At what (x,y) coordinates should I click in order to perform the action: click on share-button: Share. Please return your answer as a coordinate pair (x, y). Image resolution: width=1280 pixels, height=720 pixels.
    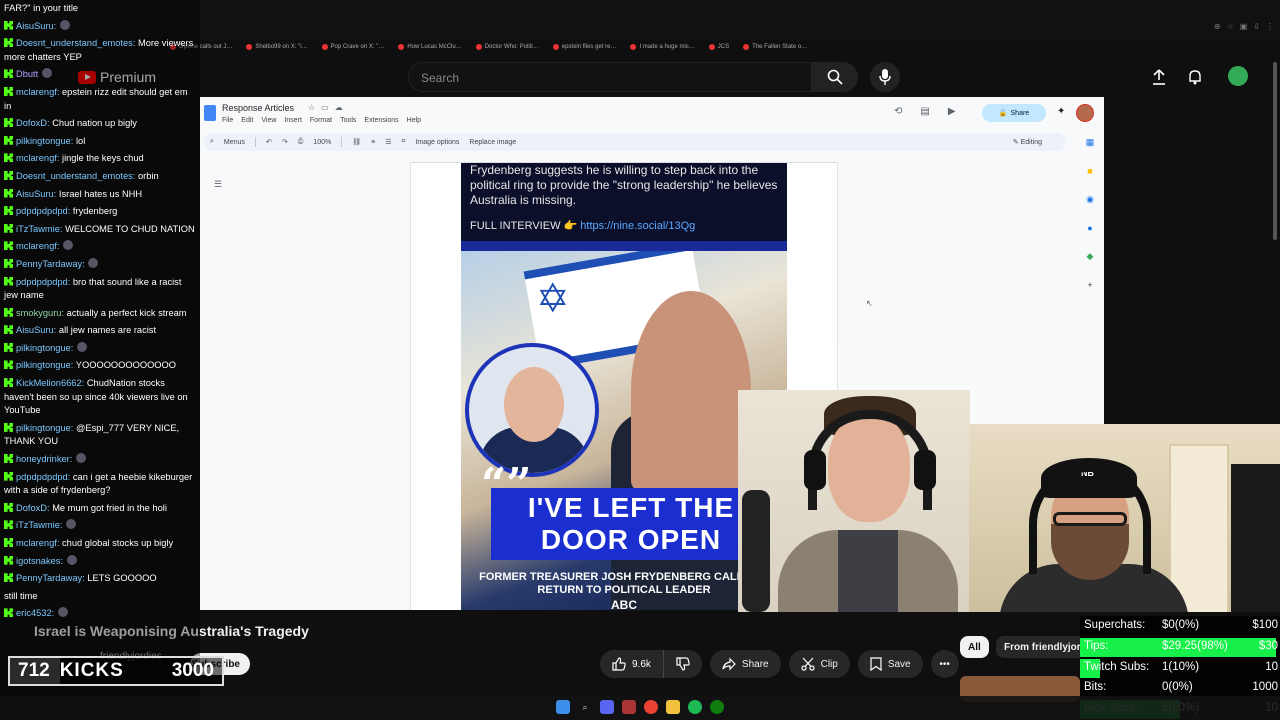
    Looking at the image, I should click on (745, 664).